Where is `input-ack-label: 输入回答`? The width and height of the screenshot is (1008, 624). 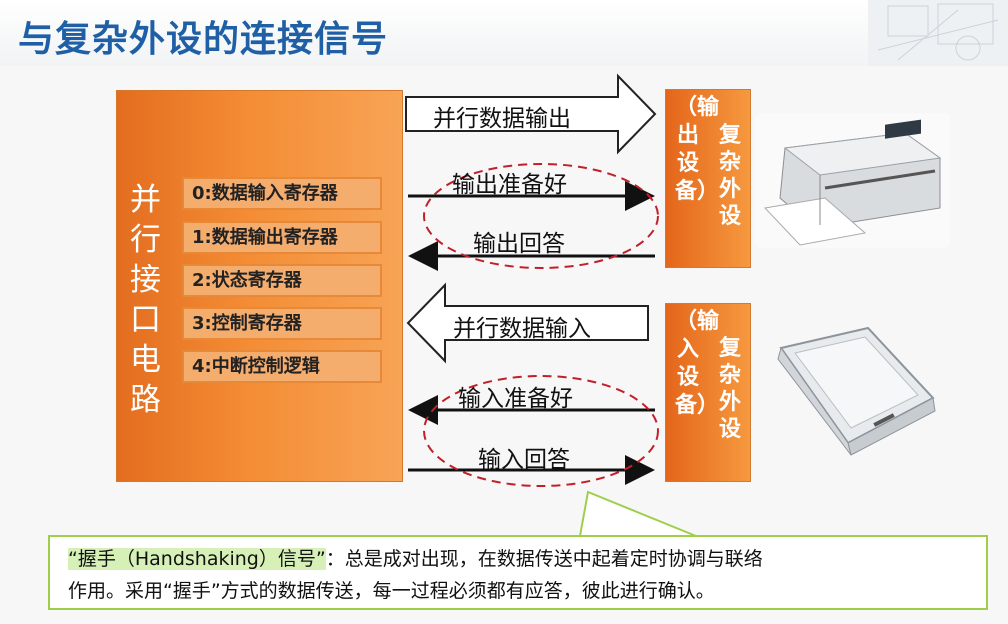
input-ack-label: 输入回答 is located at coordinates (524, 460).